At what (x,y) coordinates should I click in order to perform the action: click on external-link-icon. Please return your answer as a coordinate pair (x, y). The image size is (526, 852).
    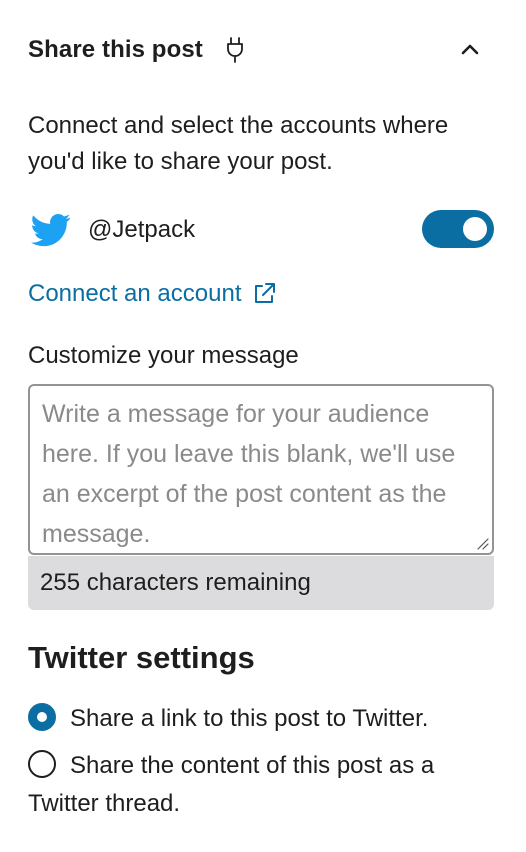
    Looking at the image, I should click on (264, 294).